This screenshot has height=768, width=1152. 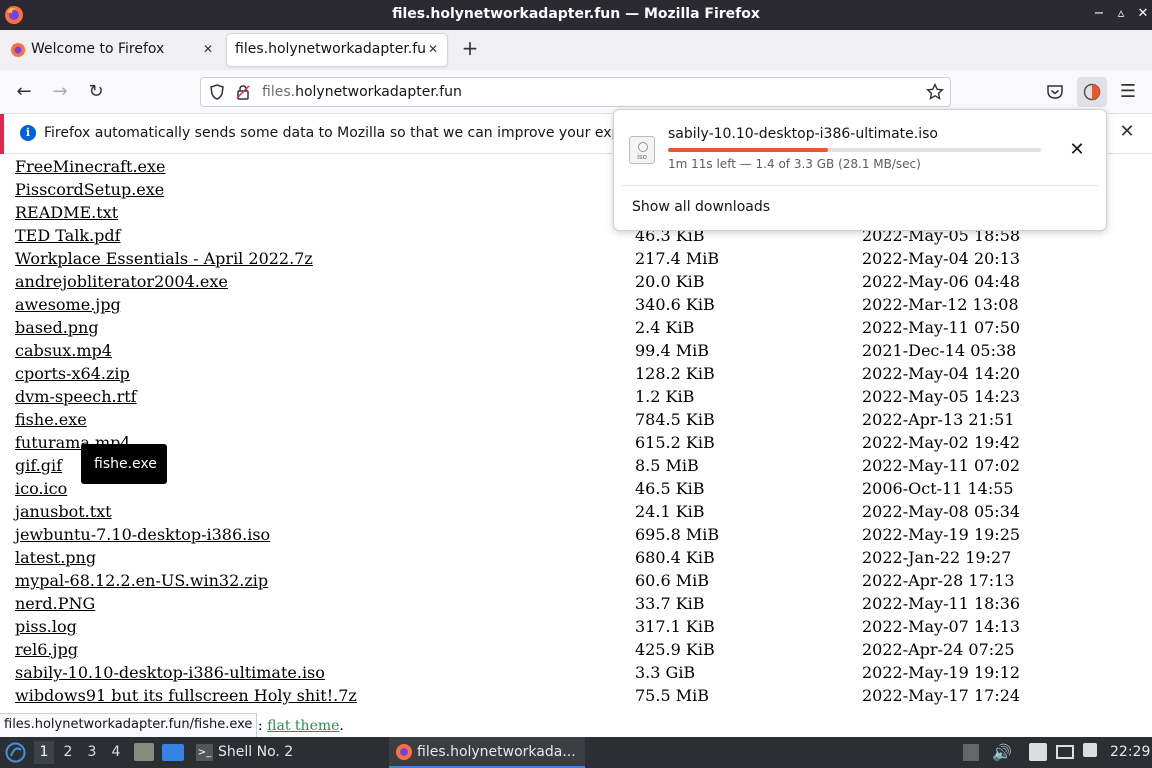 What do you see at coordinates (1143, 13) in the screenshot?
I see `close-window-button: ✕` at bounding box center [1143, 13].